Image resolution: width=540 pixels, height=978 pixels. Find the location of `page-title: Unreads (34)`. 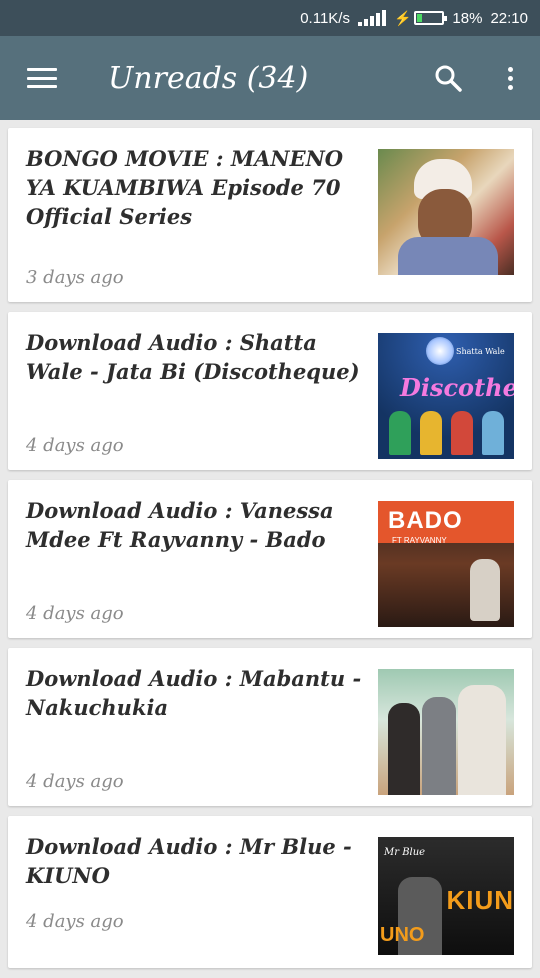

page-title: Unreads (34) is located at coordinates (208, 78).